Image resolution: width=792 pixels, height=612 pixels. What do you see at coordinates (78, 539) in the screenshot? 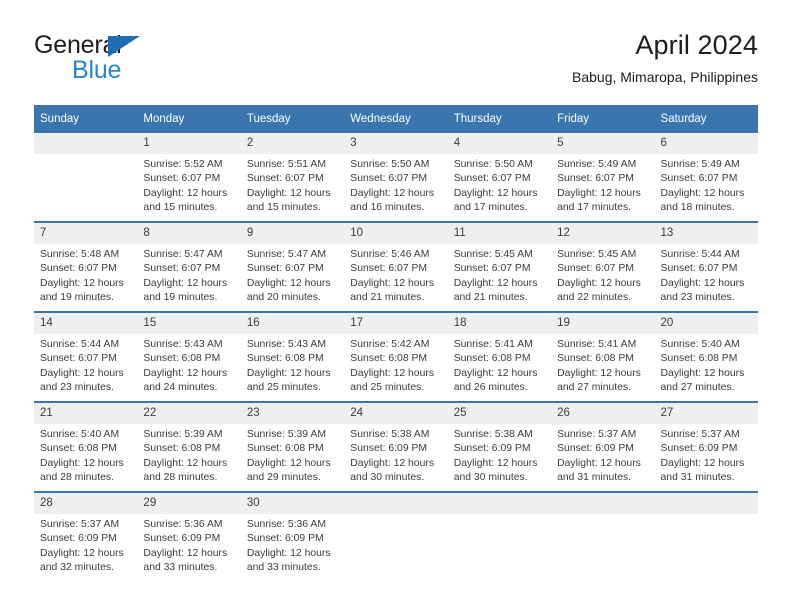
I see `sunset-time: Sunset: 6:09 PM` at bounding box center [78, 539].